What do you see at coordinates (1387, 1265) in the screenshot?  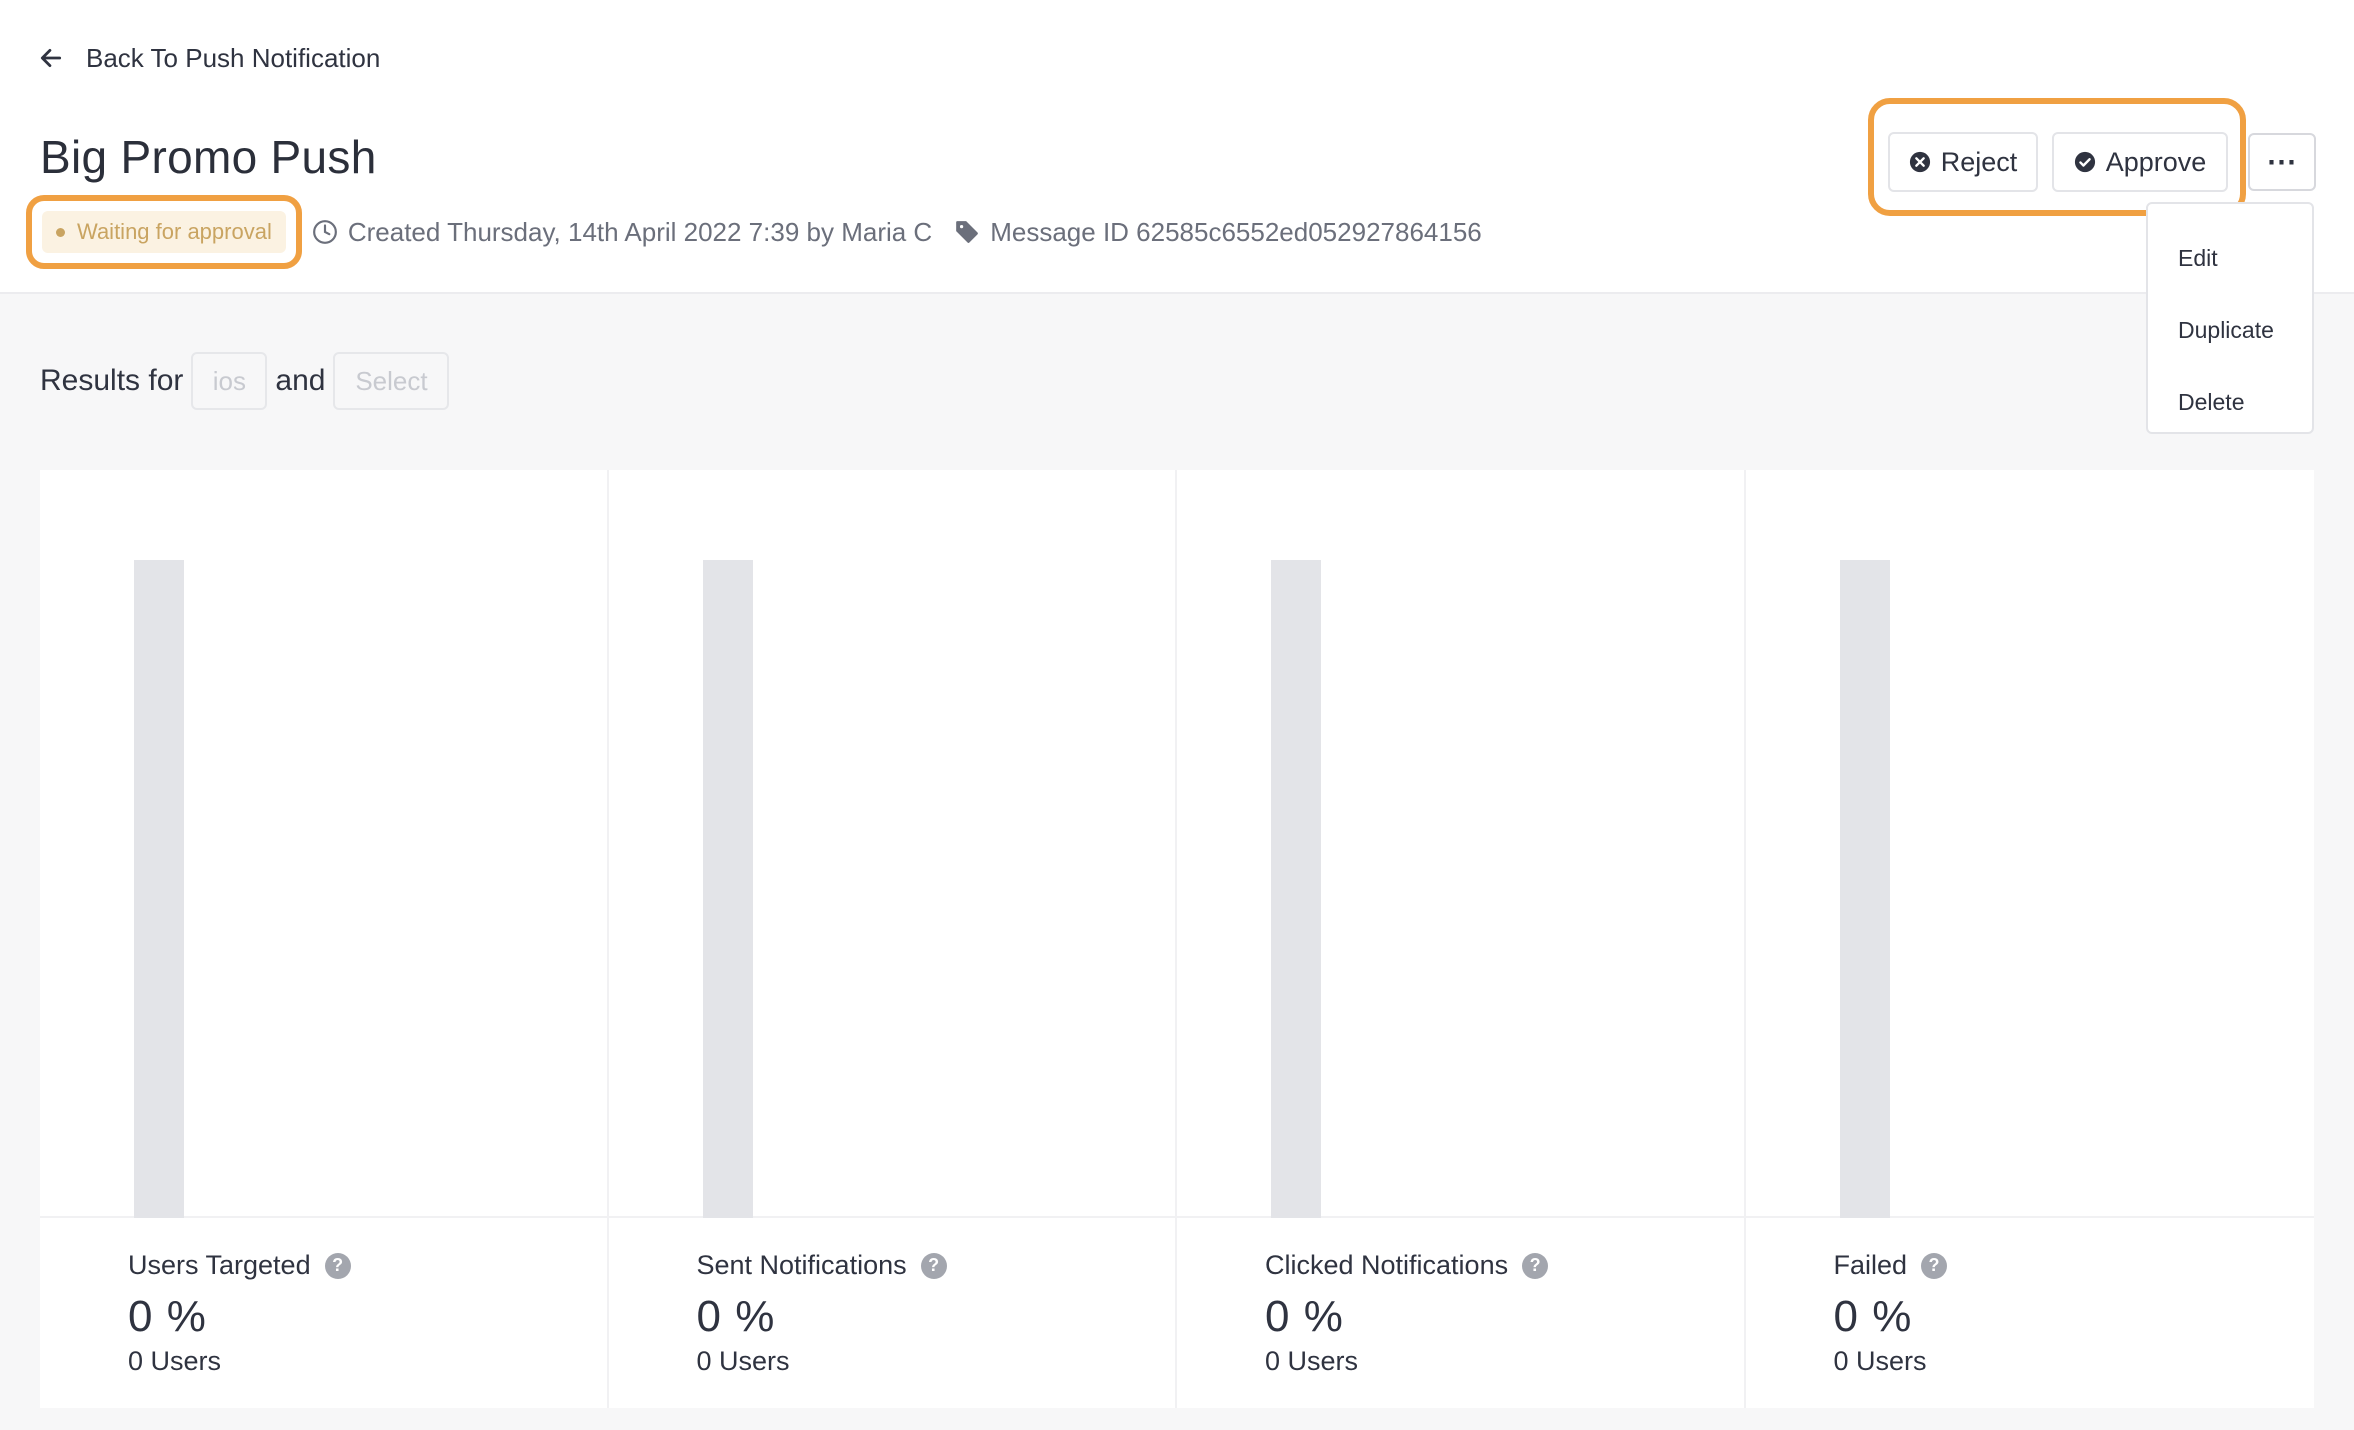 I see `stat-label-text: Clicked Notifications` at bounding box center [1387, 1265].